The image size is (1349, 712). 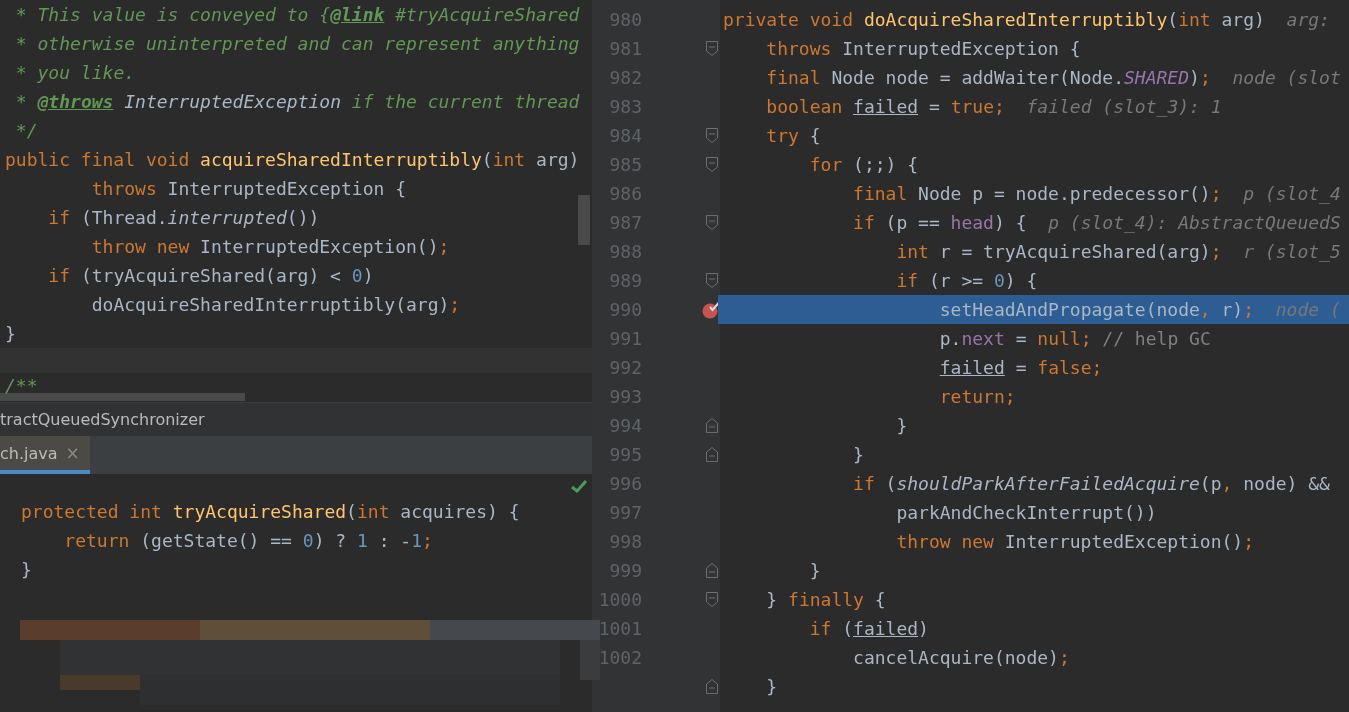 What do you see at coordinates (1097, 194) in the screenshot?
I see `code-line: final Node p = node.predecessor(); p (slot_4` at bounding box center [1097, 194].